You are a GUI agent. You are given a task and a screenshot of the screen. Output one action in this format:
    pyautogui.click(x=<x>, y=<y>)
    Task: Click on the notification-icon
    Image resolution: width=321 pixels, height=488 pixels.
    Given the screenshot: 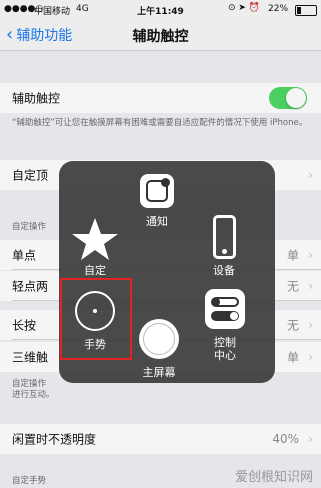 What is the action you would take?
    pyautogui.click(x=157, y=191)
    